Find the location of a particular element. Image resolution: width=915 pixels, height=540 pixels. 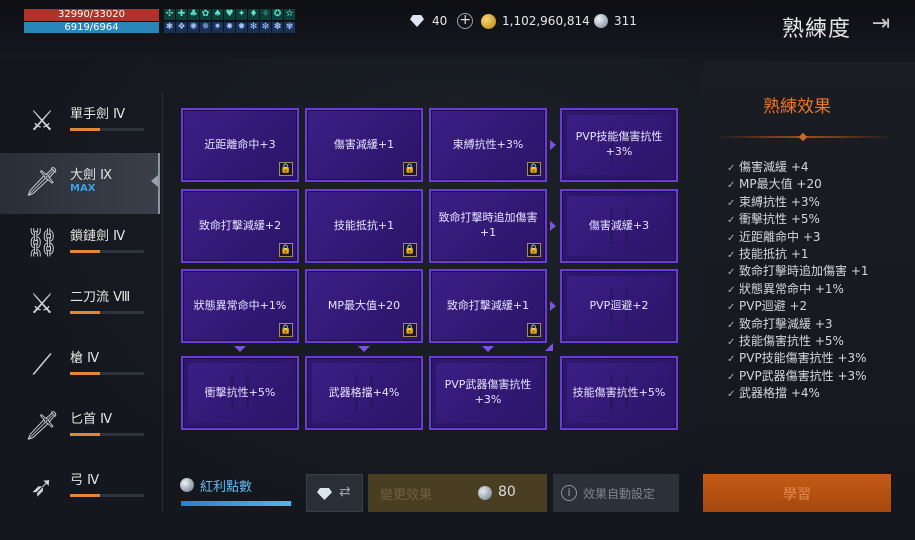

mastery-node: 致命打擊減緩+2 🔒 is located at coordinates (240, 226).